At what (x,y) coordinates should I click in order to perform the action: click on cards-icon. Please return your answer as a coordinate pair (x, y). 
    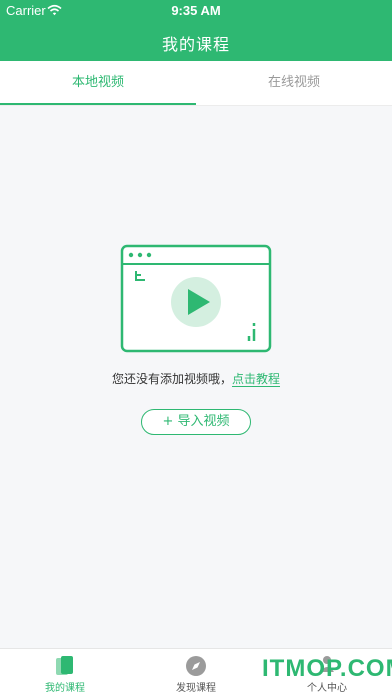
    Looking at the image, I should click on (64, 665).